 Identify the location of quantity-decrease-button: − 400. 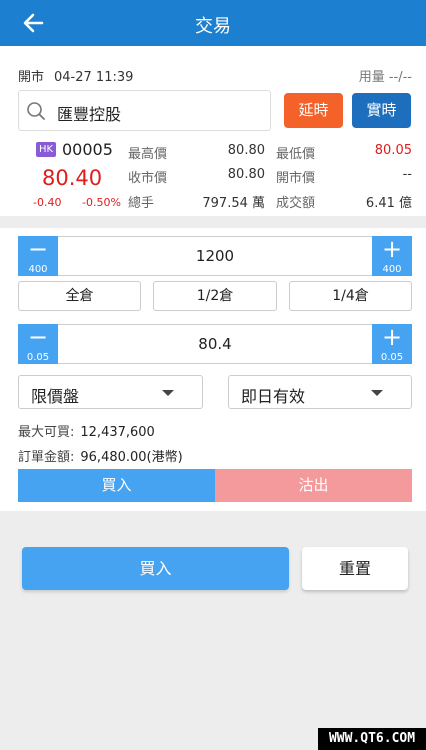
(38, 256).